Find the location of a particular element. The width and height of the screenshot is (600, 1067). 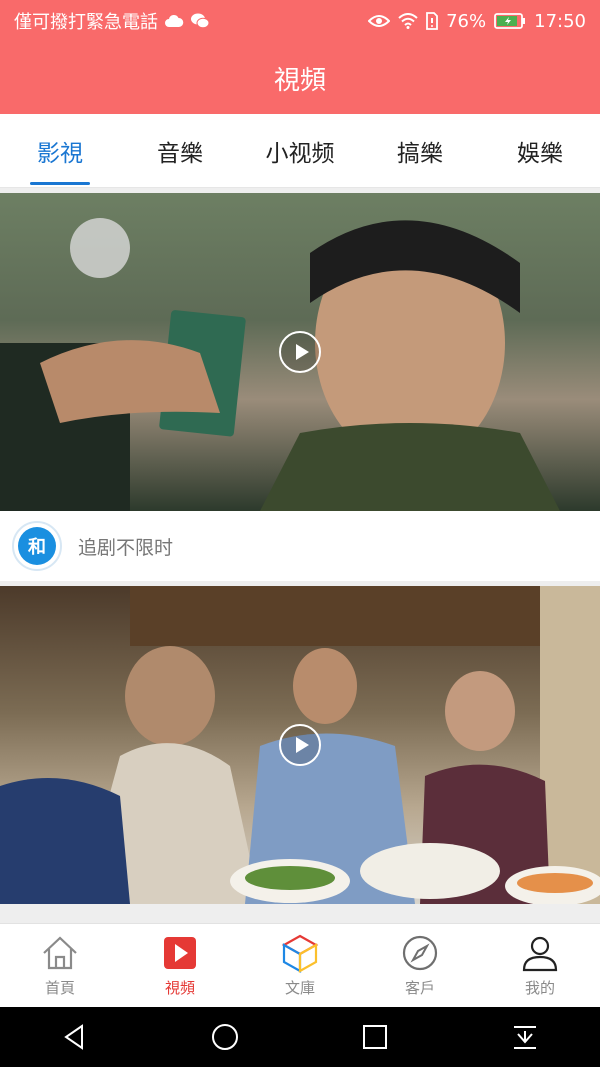

nav-label: 文庫 is located at coordinates (299, 988).